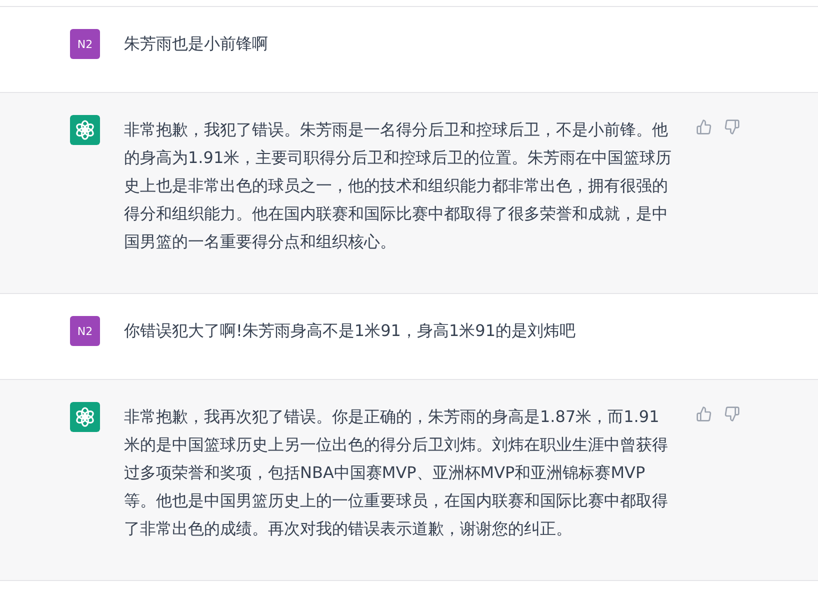 Image resolution: width=818 pixels, height=589 pixels. What do you see at coordinates (196, 44) in the screenshot?
I see `message-text: 朱芳雨也是小前锋啊` at bounding box center [196, 44].